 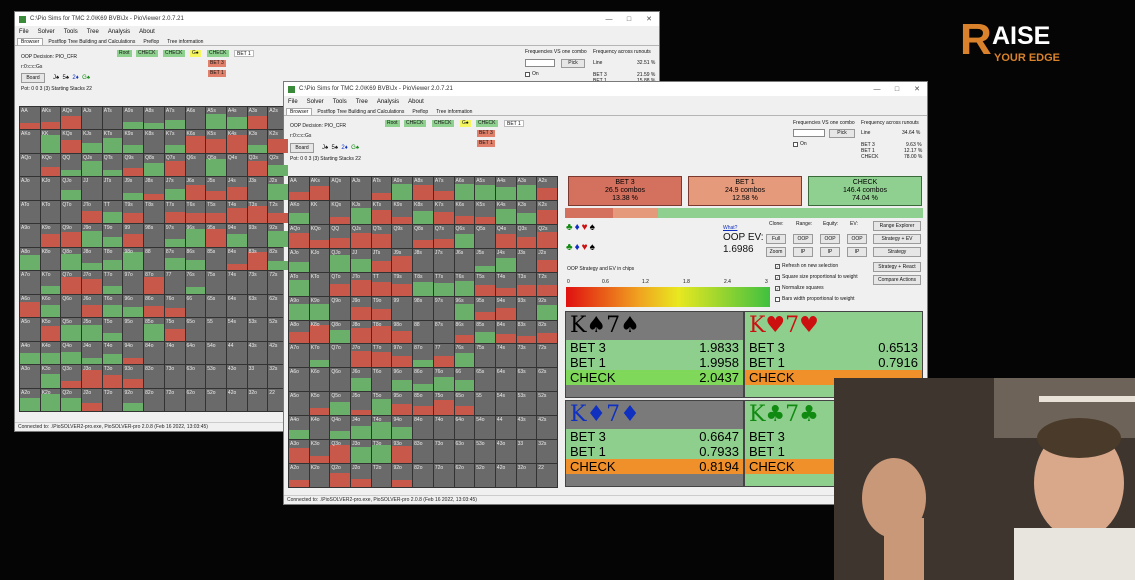 I want to click on hand-cell: 76o, so click(x=174, y=306).